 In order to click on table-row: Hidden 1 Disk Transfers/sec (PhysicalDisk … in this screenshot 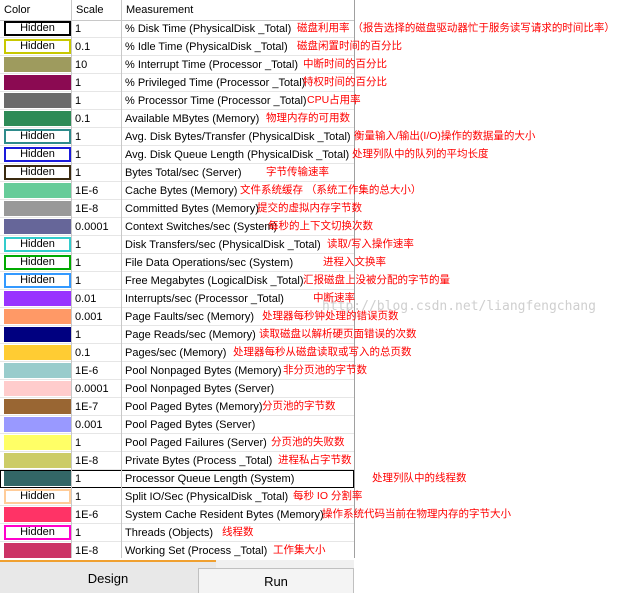, I will do `click(177, 245)`.